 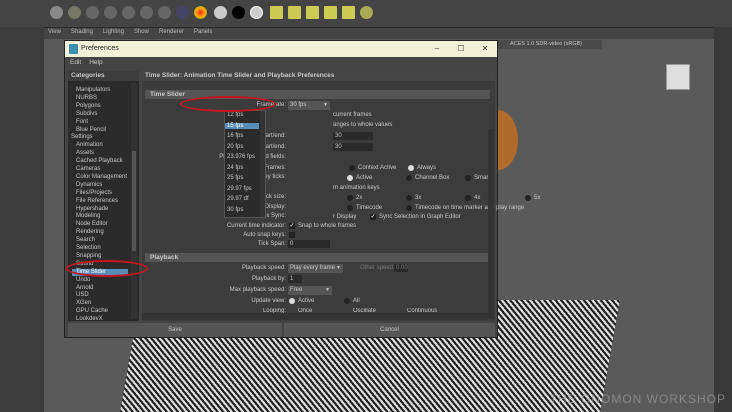 What do you see at coordinates (88, 106) in the screenshot?
I see `category-item: Polygons` at bounding box center [88, 106].